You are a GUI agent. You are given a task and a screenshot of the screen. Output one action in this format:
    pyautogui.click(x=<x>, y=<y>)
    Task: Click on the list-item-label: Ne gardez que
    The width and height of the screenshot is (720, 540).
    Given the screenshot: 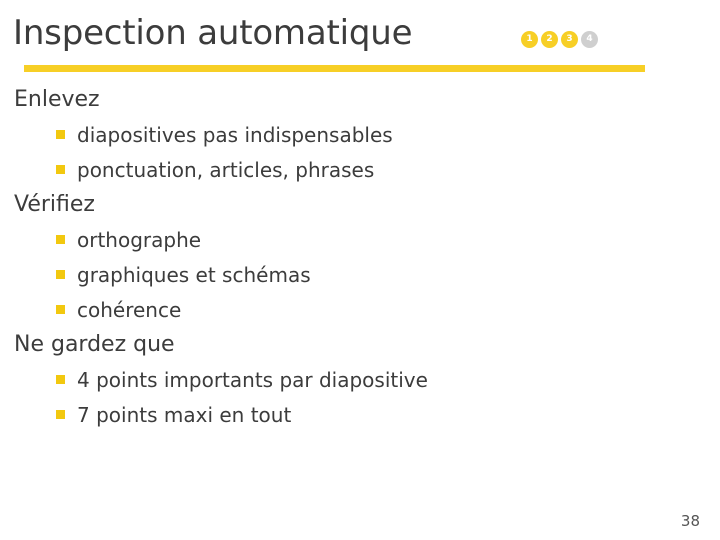 What is the action you would take?
    pyautogui.click(x=94, y=344)
    